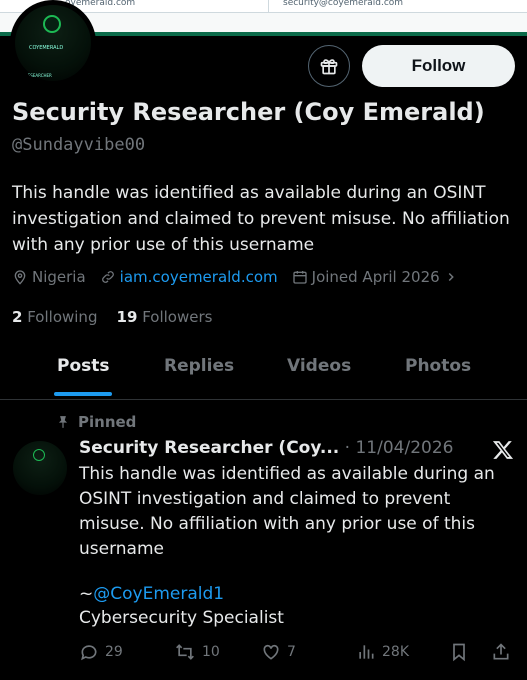  Describe the element at coordinates (52, 24) in the screenshot. I see `avatar-logo-icon` at that location.